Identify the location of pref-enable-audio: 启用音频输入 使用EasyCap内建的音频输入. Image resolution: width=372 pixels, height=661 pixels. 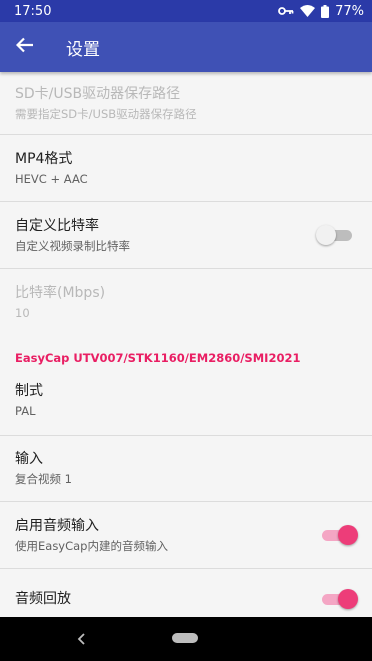
(186, 535).